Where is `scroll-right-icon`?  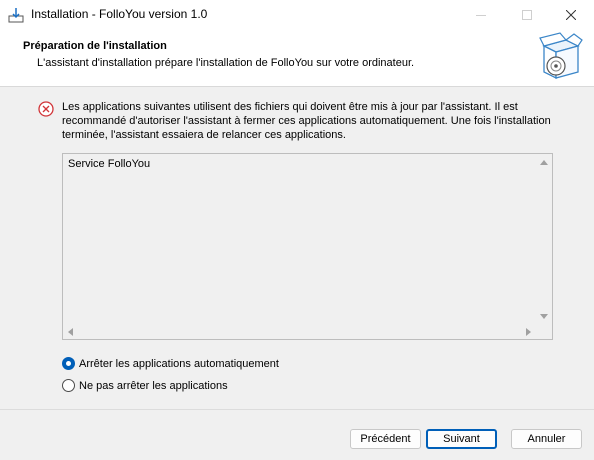 scroll-right-icon is located at coordinates (528, 332).